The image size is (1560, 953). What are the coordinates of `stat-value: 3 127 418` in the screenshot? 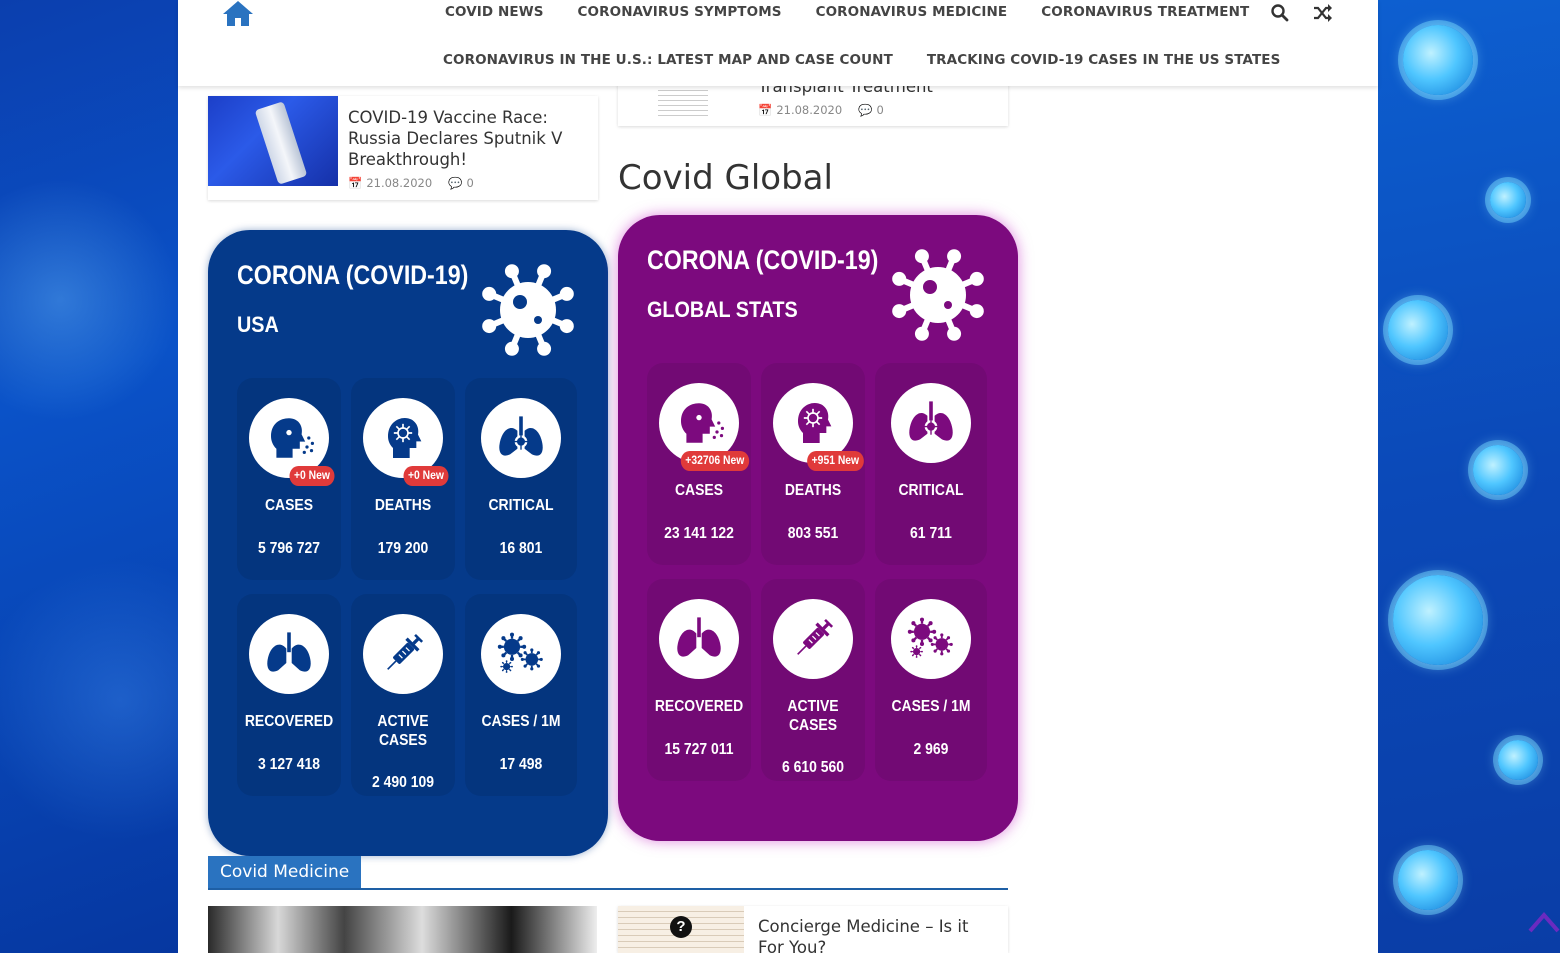 It's located at (289, 764).